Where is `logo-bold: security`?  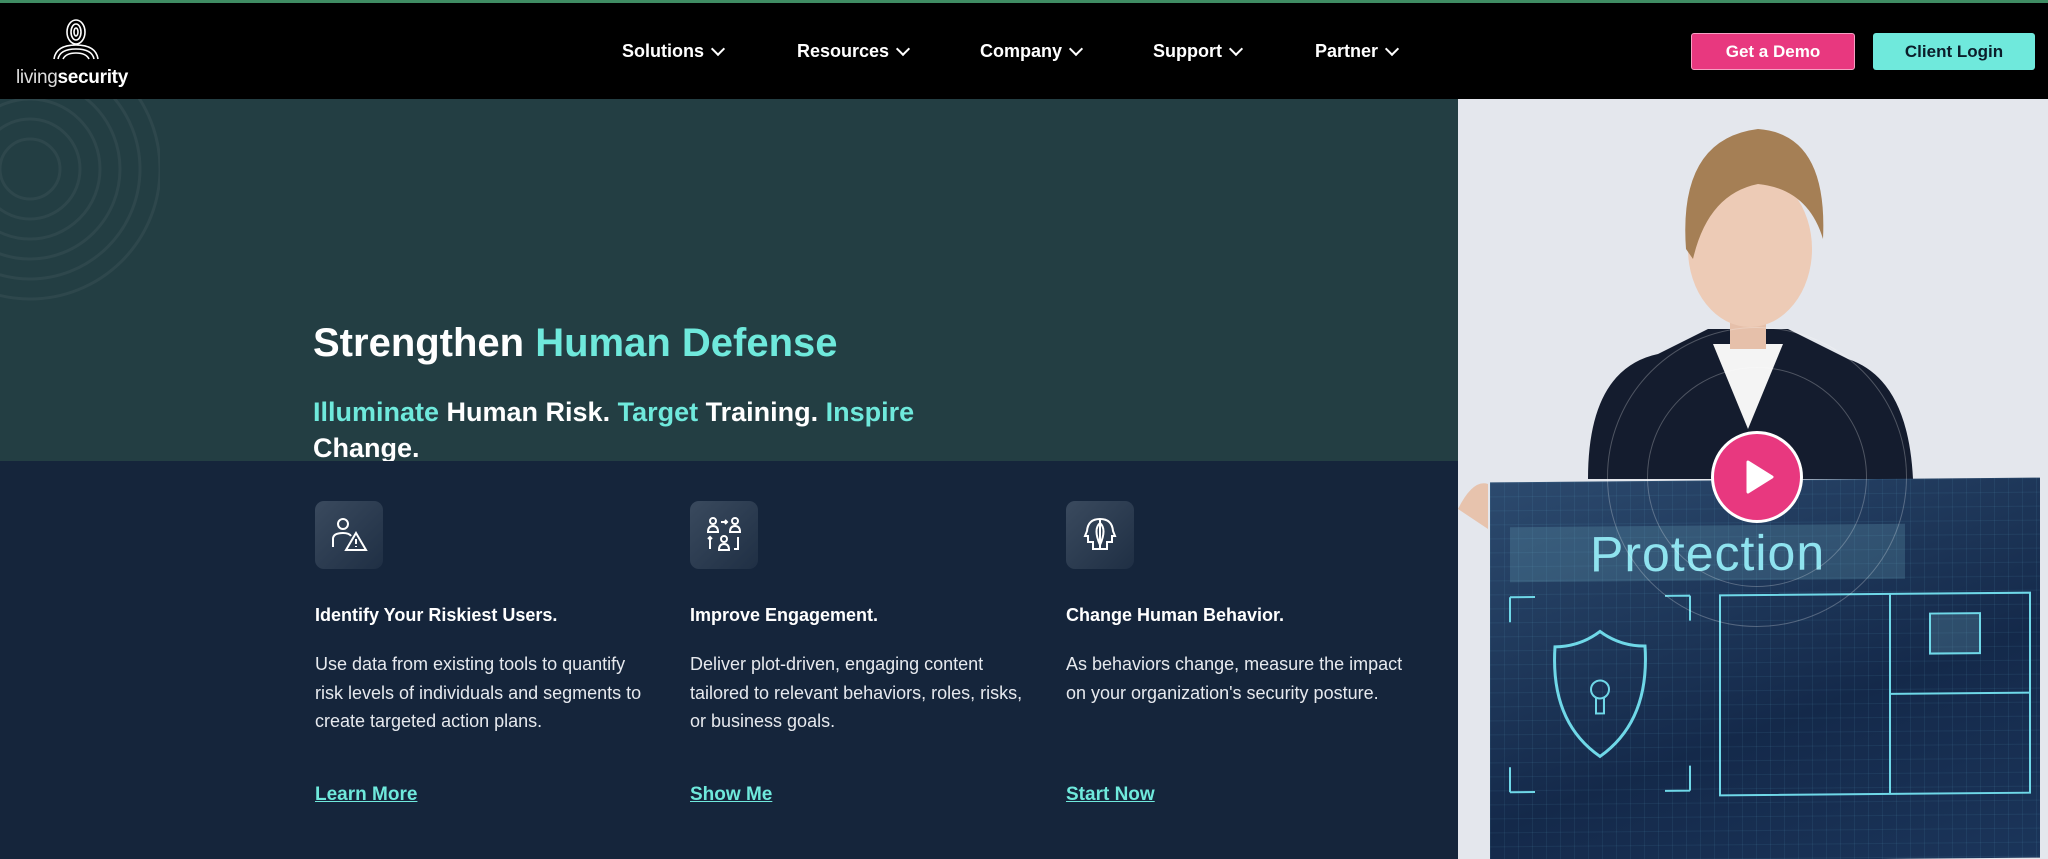 logo-bold: security is located at coordinates (93, 77).